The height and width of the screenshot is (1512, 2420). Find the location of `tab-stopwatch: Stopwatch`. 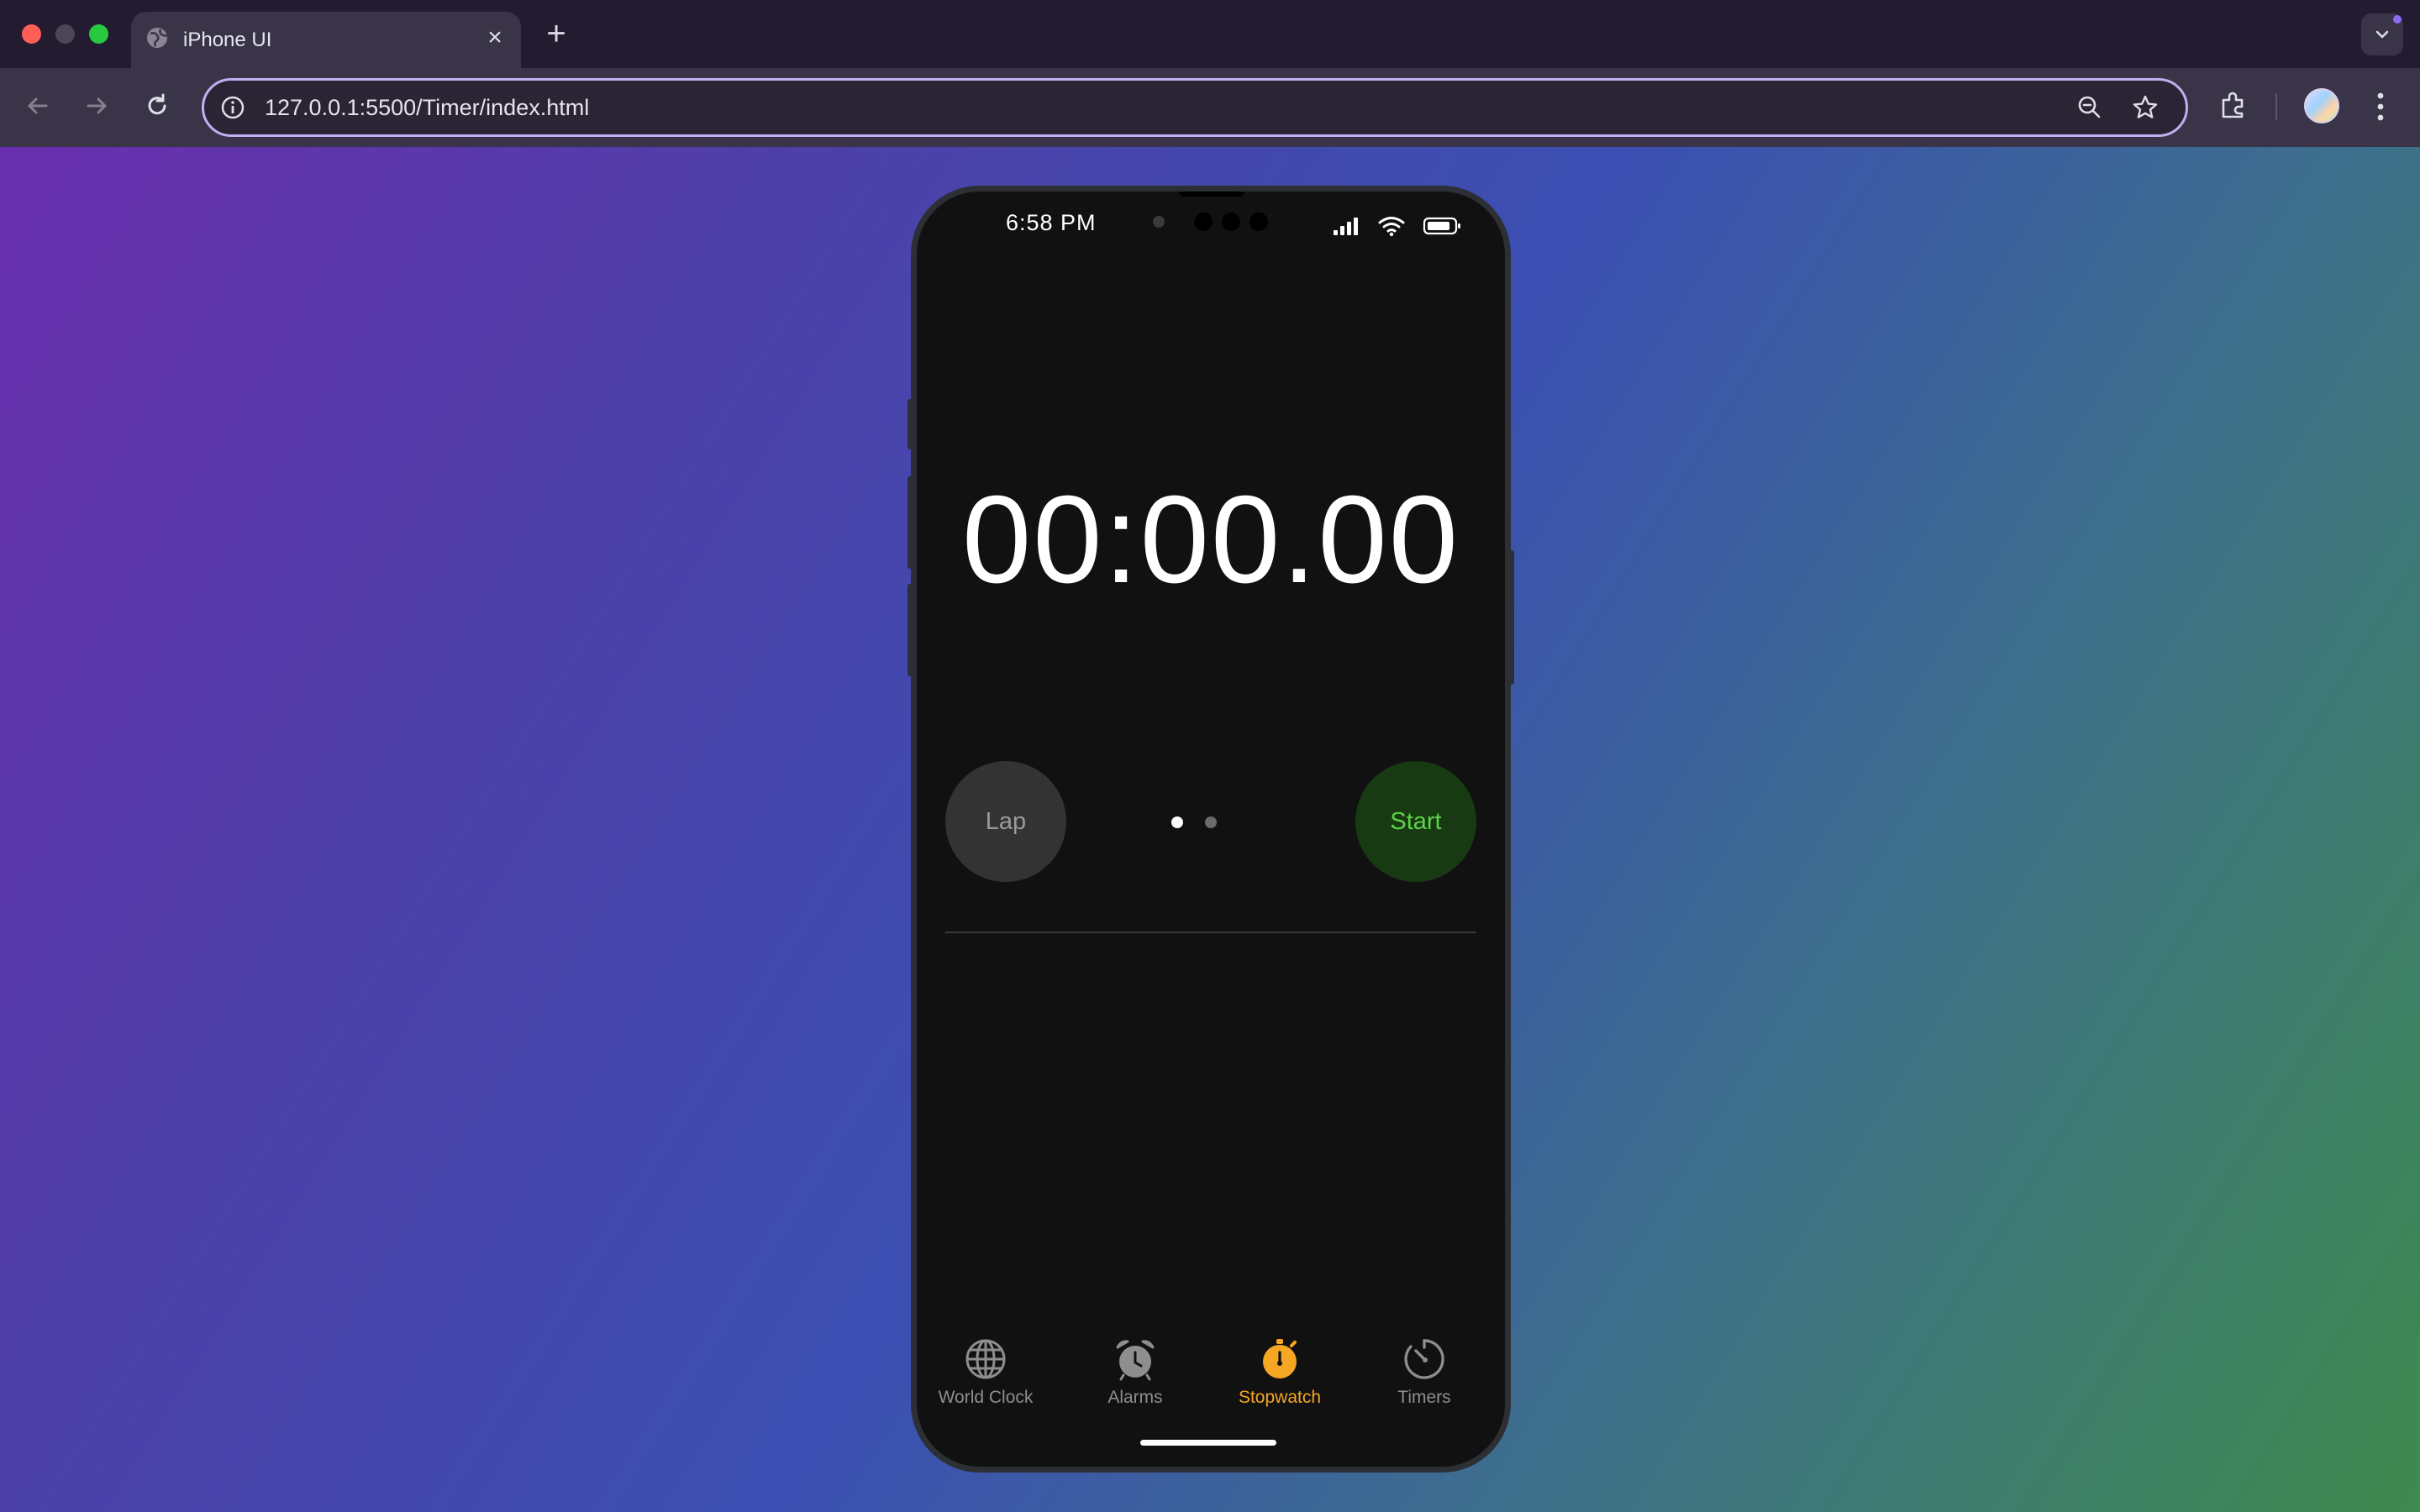

tab-stopwatch: Stopwatch is located at coordinates (1280, 1379).